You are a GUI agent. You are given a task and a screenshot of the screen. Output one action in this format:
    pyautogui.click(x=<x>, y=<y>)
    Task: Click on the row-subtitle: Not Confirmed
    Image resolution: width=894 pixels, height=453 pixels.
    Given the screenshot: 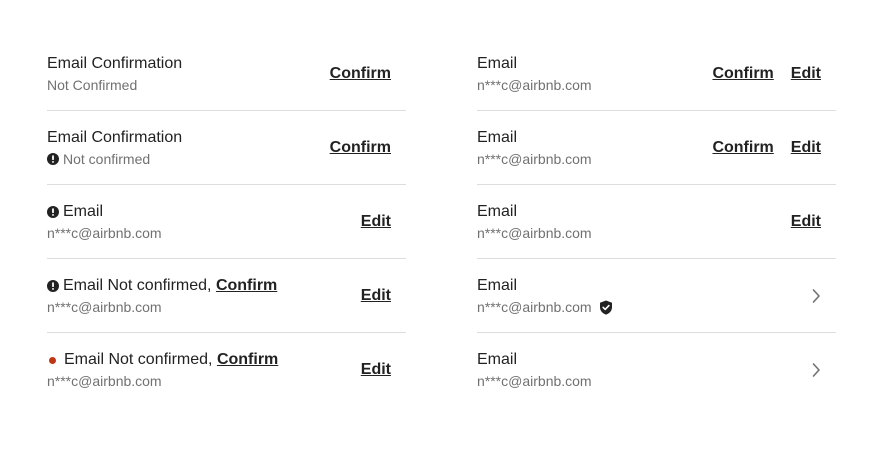 What is the action you would take?
    pyautogui.click(x=92, y=85)
    